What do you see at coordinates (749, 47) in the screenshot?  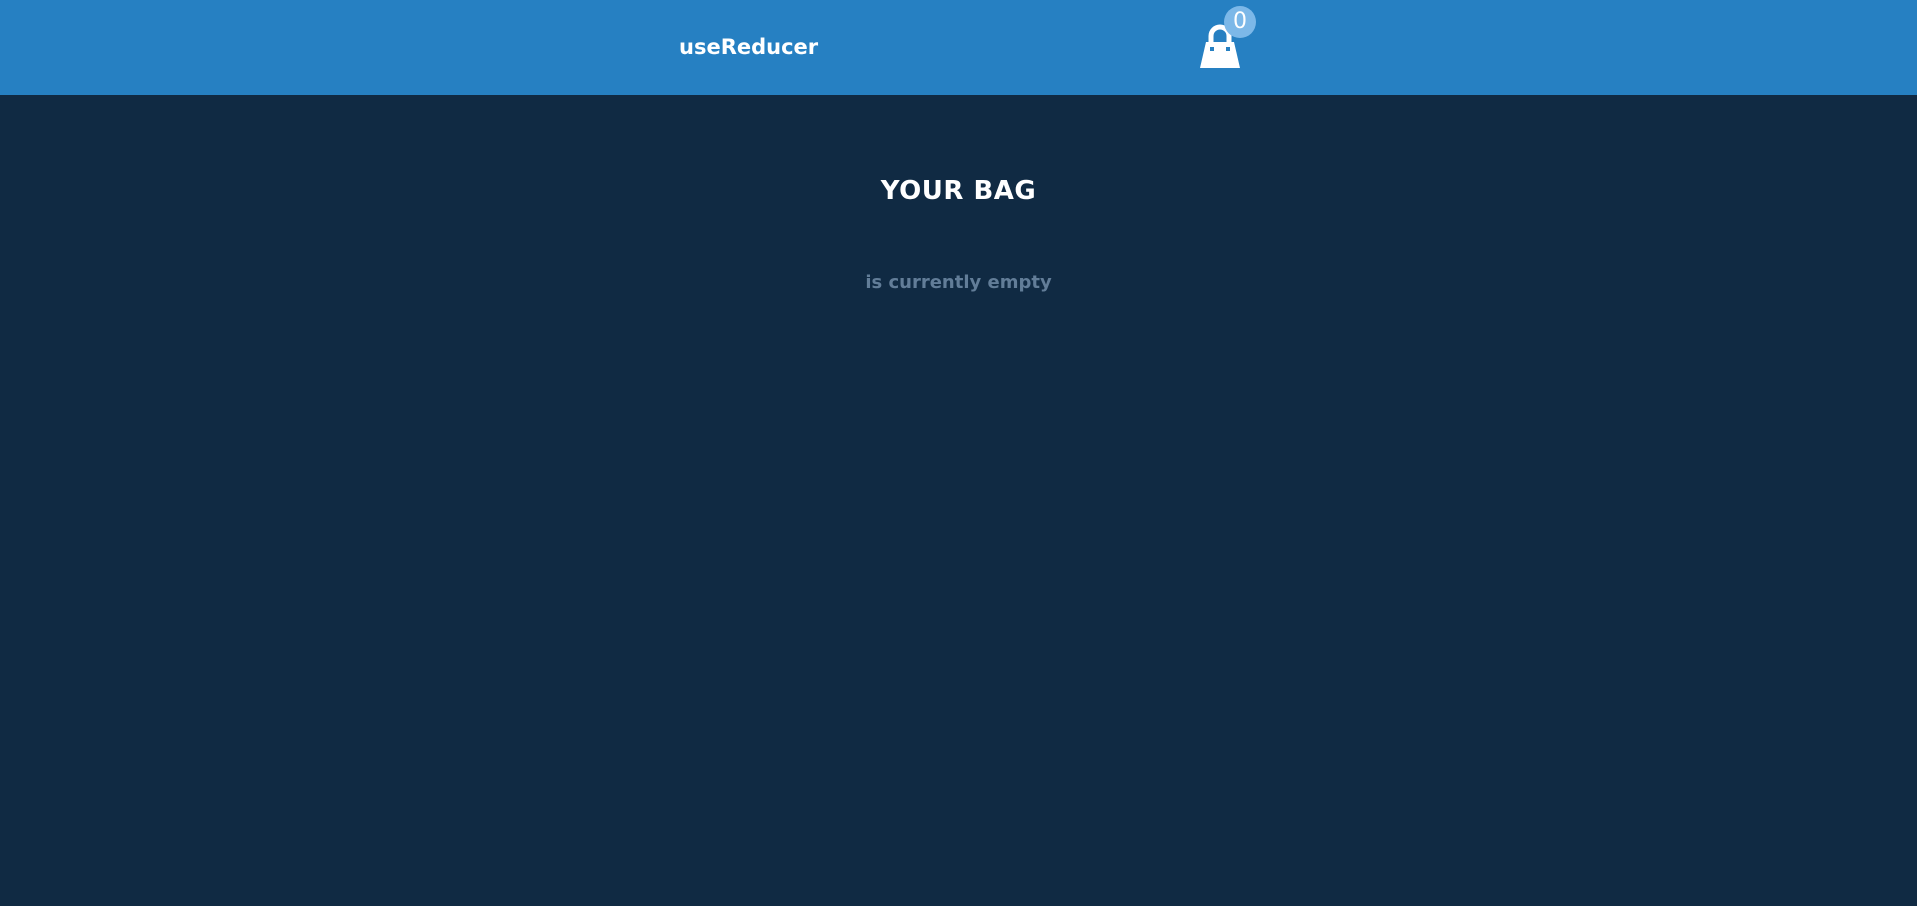 I see `brand-title: useReducer` at bounding box center [749, 47].